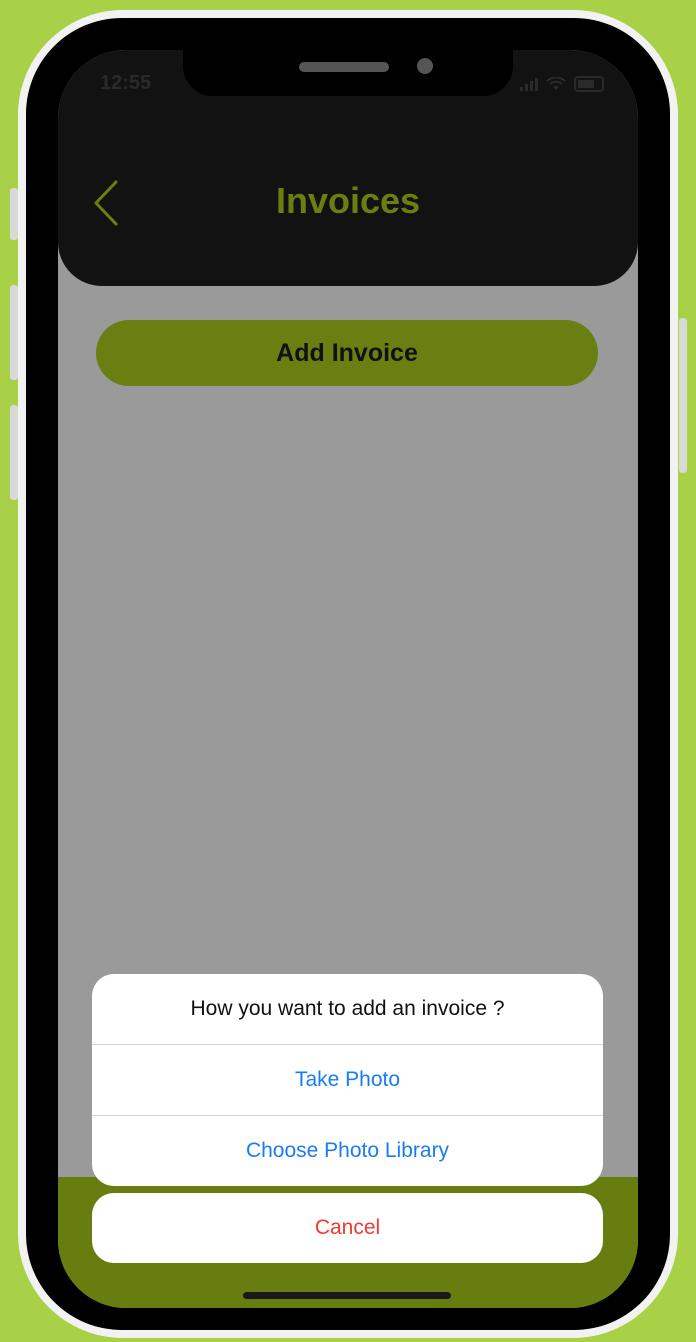  Describe the element at coordinates (14, 214) in the screenshot. I see `mute-switch` at that location.